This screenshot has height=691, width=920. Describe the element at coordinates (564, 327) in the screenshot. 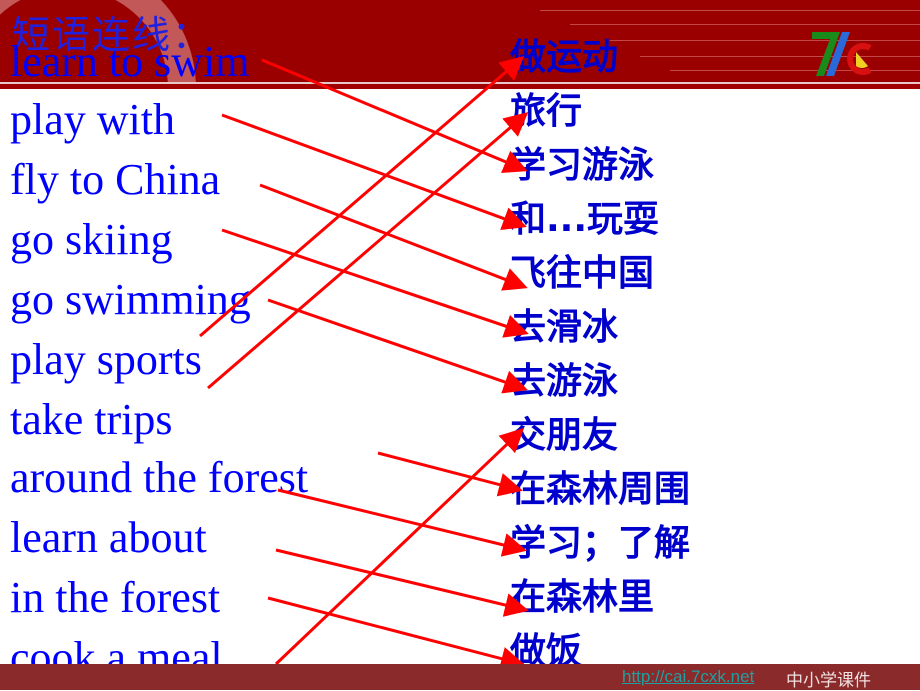

I see `chinese-phrase: 去滑冰` at that location.